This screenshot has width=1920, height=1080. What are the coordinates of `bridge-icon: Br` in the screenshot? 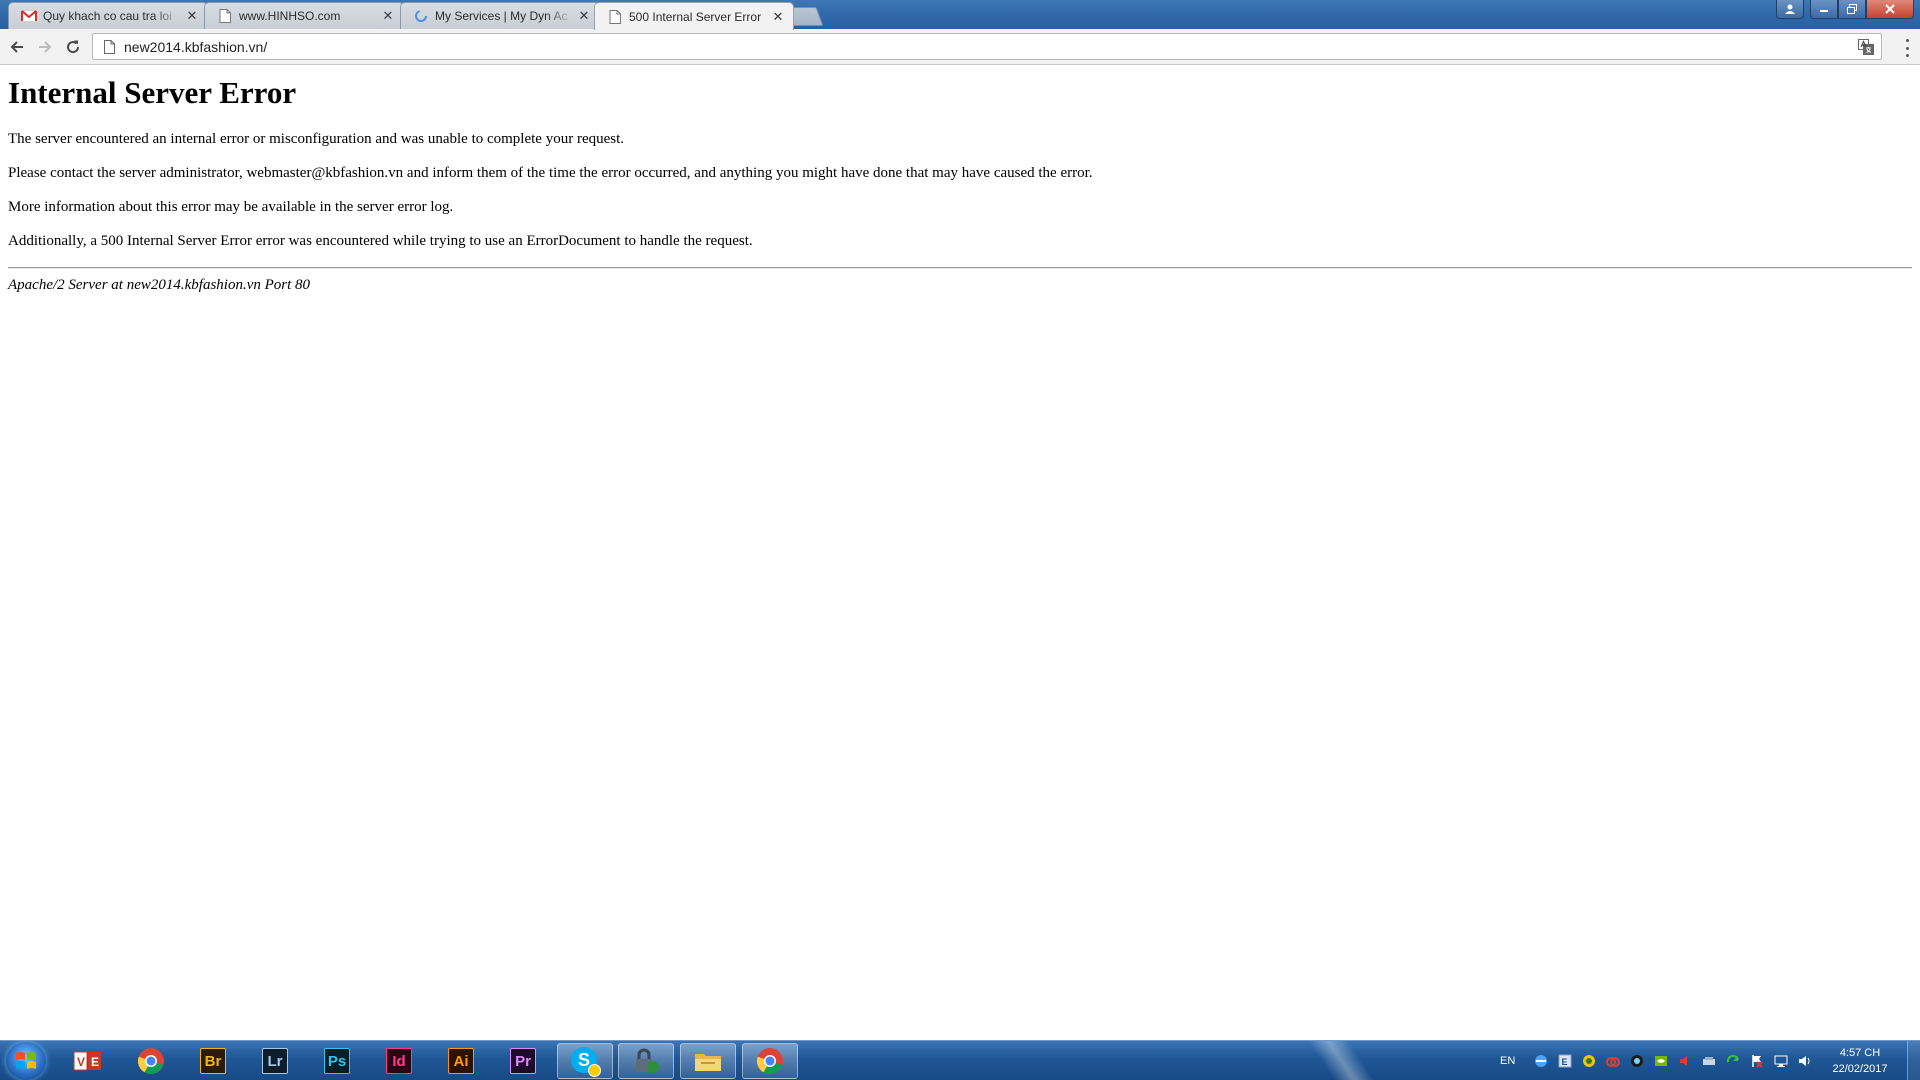 It's located at (213, 1061).